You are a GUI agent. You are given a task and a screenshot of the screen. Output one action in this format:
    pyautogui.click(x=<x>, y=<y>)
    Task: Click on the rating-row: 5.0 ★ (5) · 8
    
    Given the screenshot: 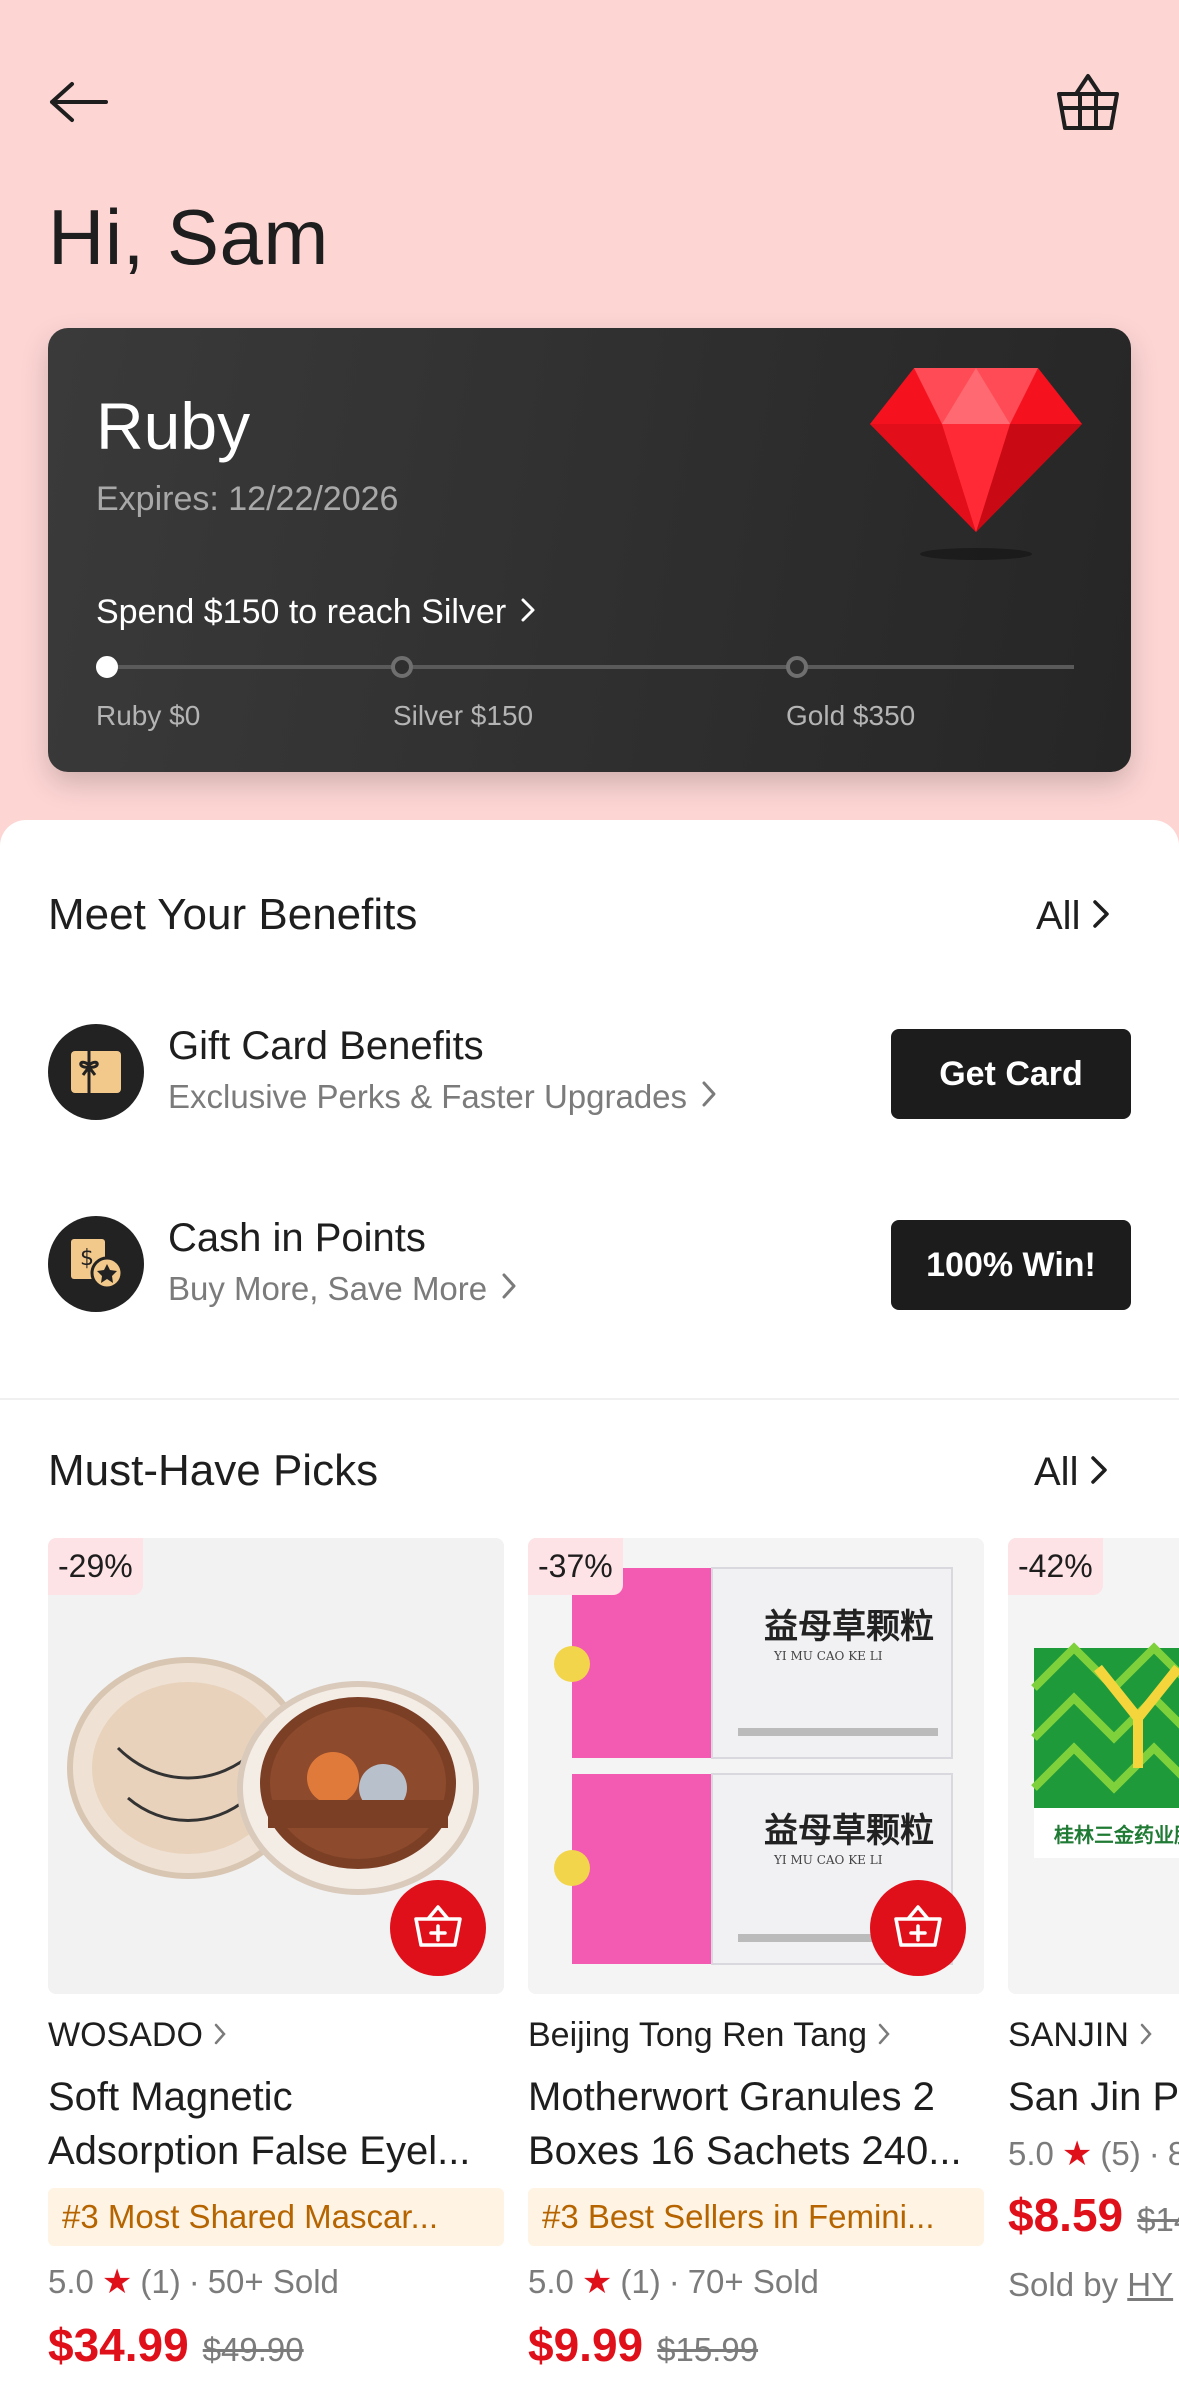 What is the action you would take?
    pyautogui.click(x=1093, y=2154)
    